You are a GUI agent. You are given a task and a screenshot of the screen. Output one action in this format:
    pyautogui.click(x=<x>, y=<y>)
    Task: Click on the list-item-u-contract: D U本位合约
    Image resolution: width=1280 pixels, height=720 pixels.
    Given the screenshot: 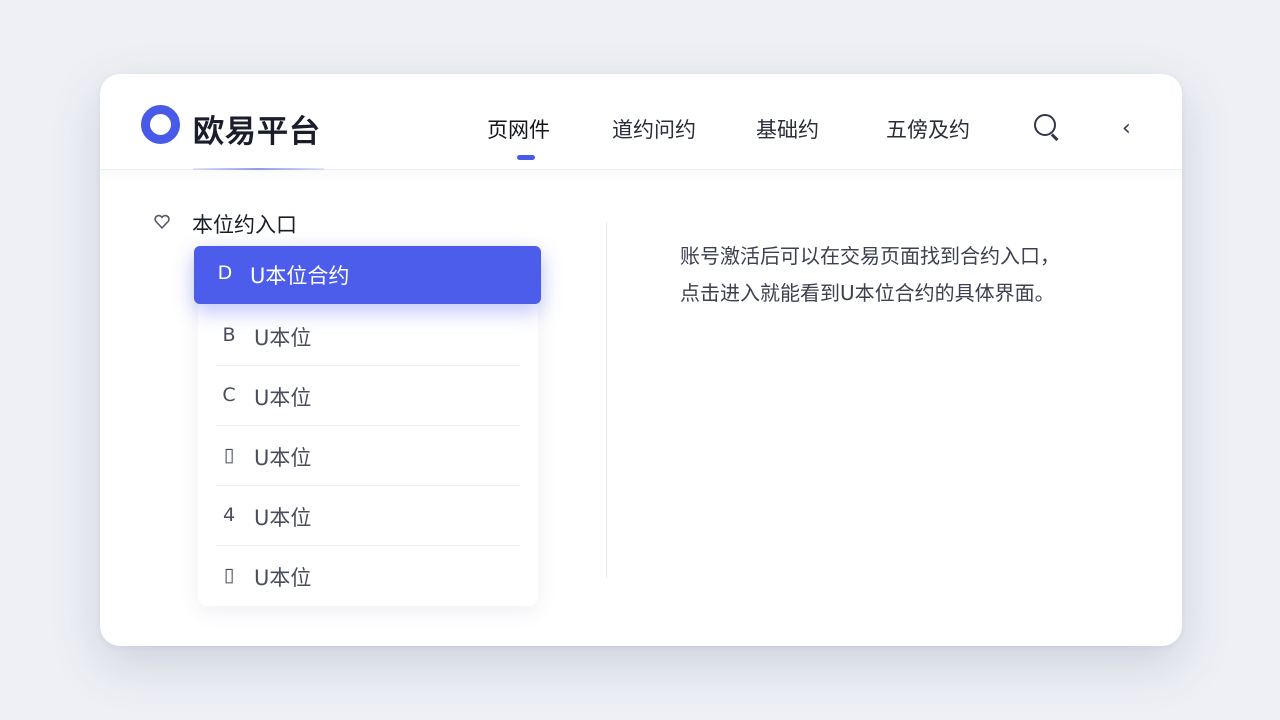 What is the action you would take?
    pyautogui.click(x=367, y=275)
    